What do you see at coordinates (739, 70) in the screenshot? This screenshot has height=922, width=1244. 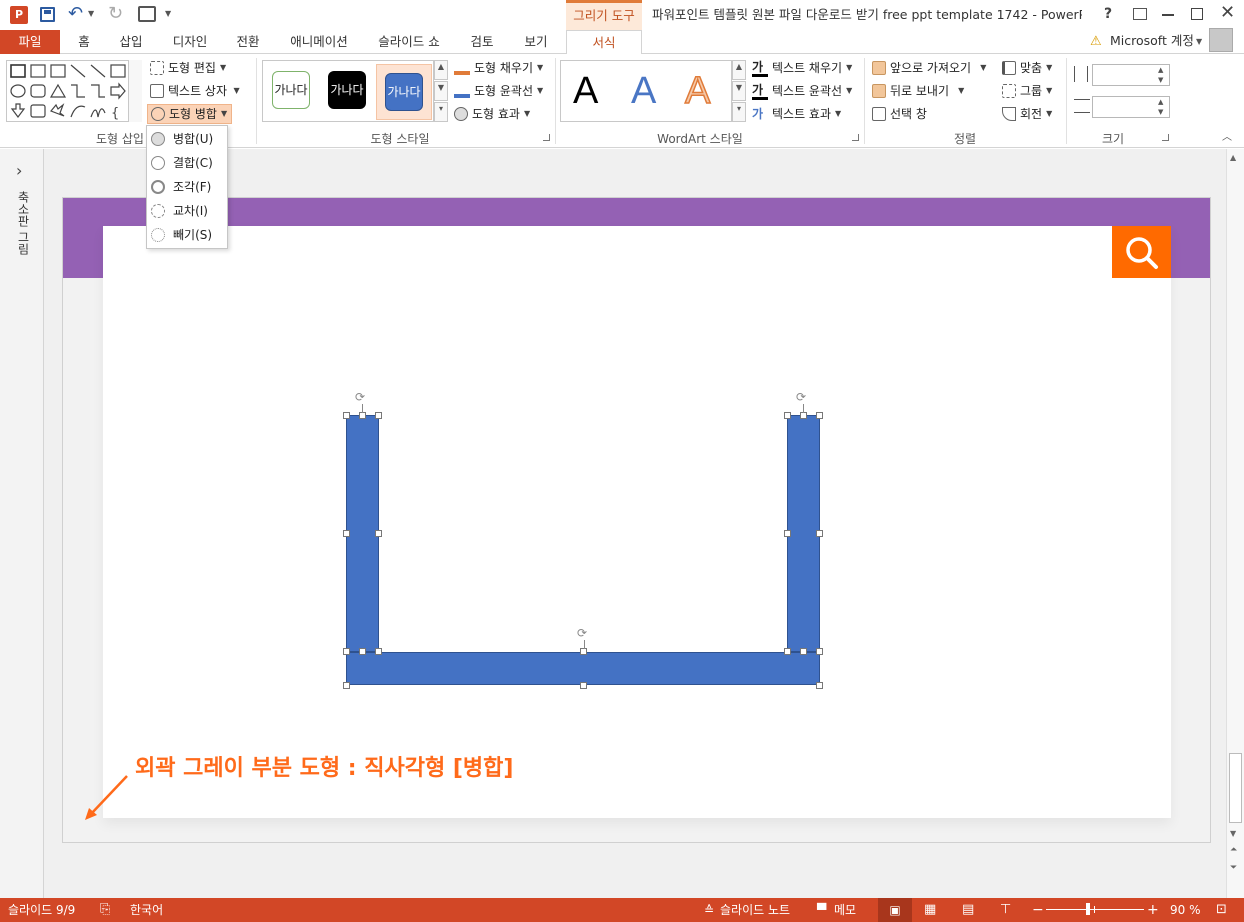 I see `wordart-scroll-up: ▲` at bounding box center [739, 70].